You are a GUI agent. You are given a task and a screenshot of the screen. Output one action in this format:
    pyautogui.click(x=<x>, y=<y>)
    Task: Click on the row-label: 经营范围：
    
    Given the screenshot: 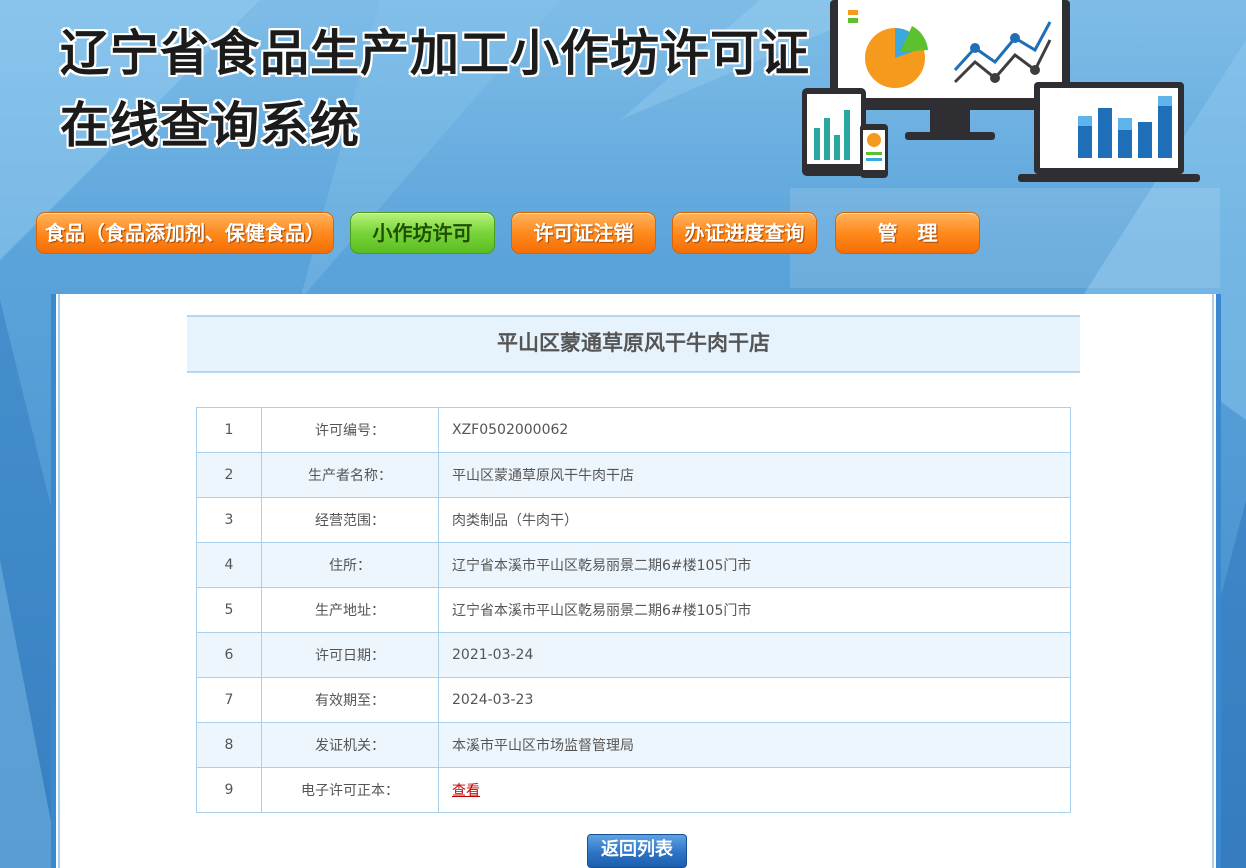 What is the action you would take?
    pyautogui.click(x=350, y=520)
    